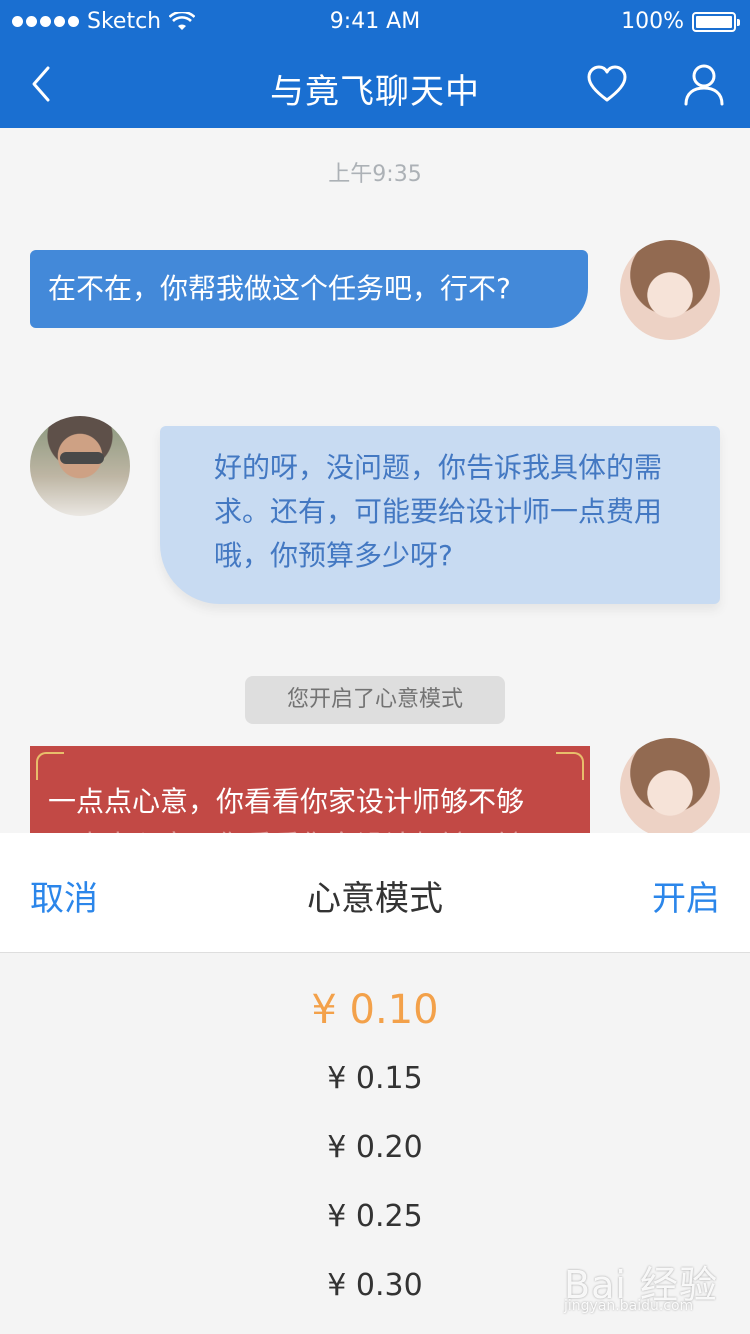  Describe the element at coordinates (375, 1010) in the screenshot. I see `picker-option-selected: ¥ 0.10` at that location.